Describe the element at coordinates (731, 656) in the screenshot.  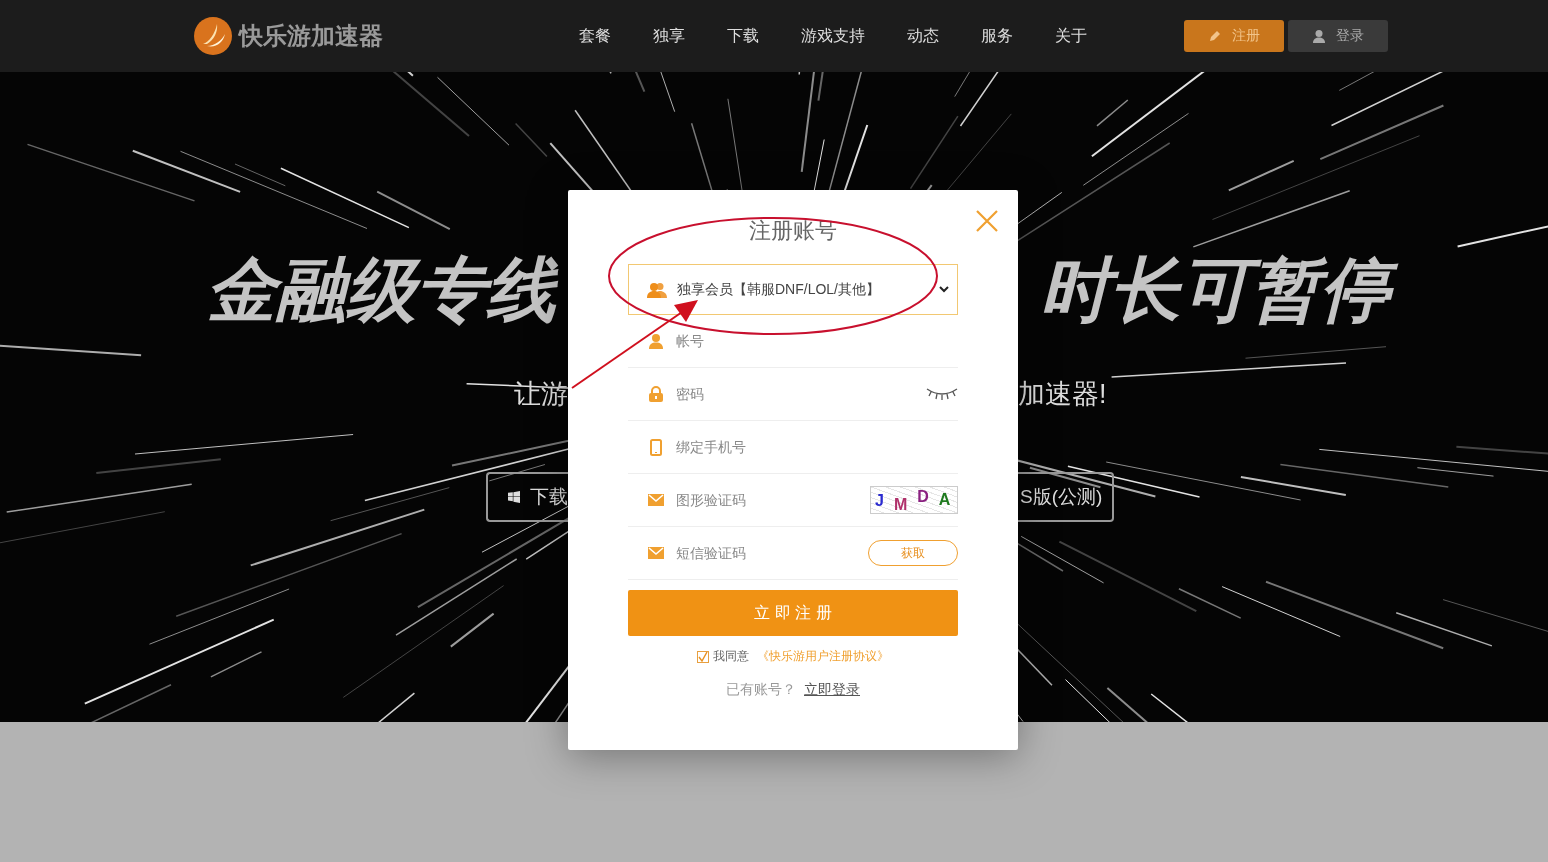
I see `agreement-label: 我同意` at that location.